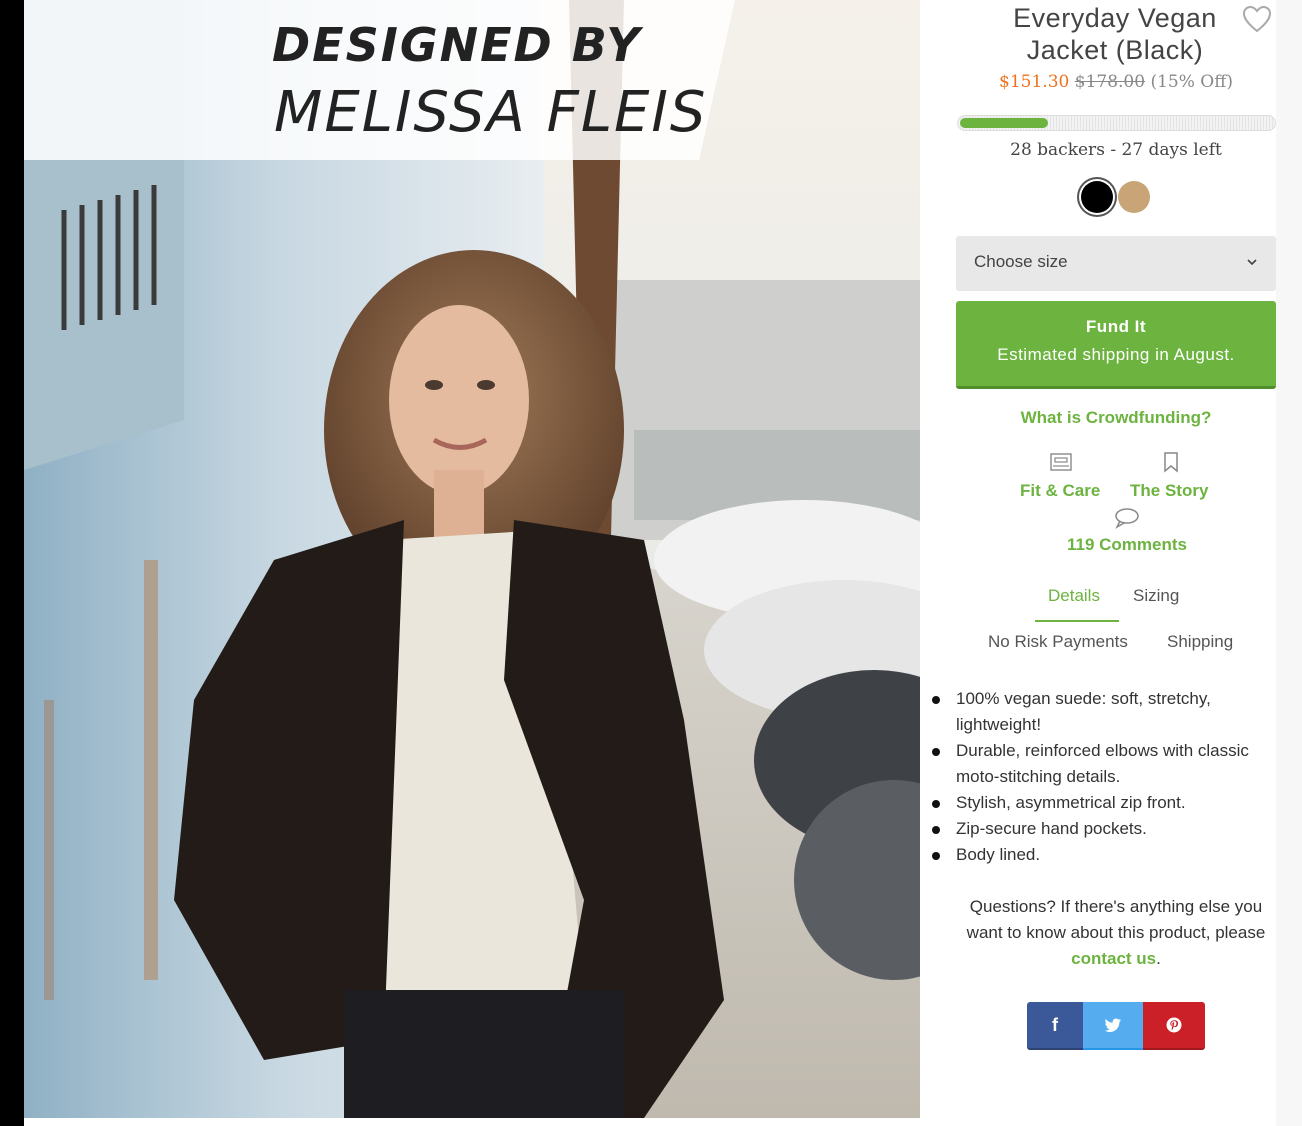  I want to click on contact-us-link: contact us, so click(1113, 958).